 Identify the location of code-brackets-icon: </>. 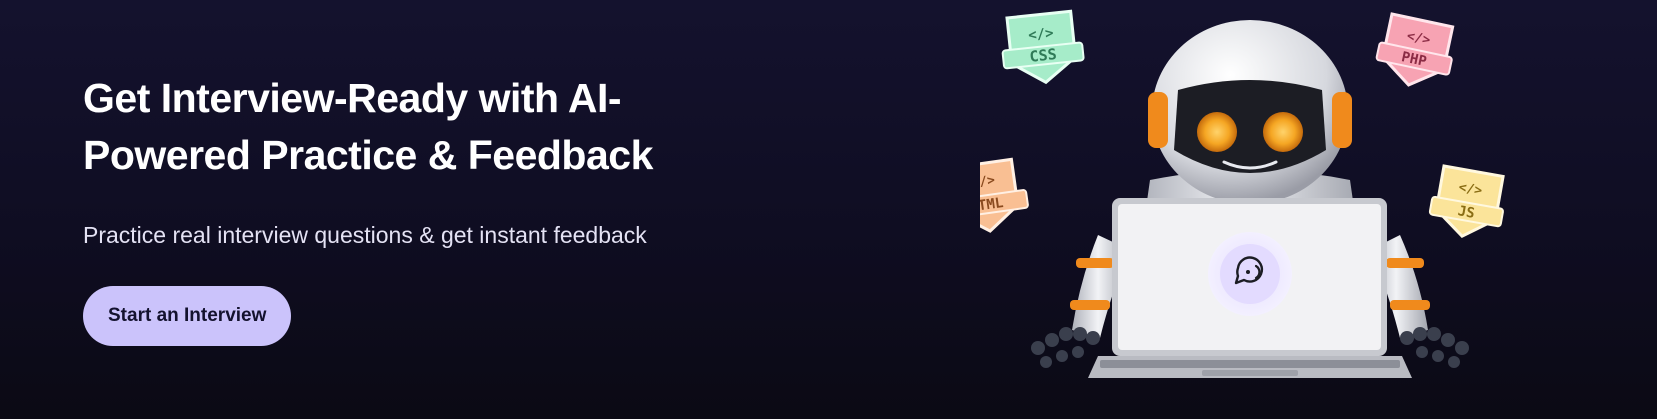
(1040, 34).